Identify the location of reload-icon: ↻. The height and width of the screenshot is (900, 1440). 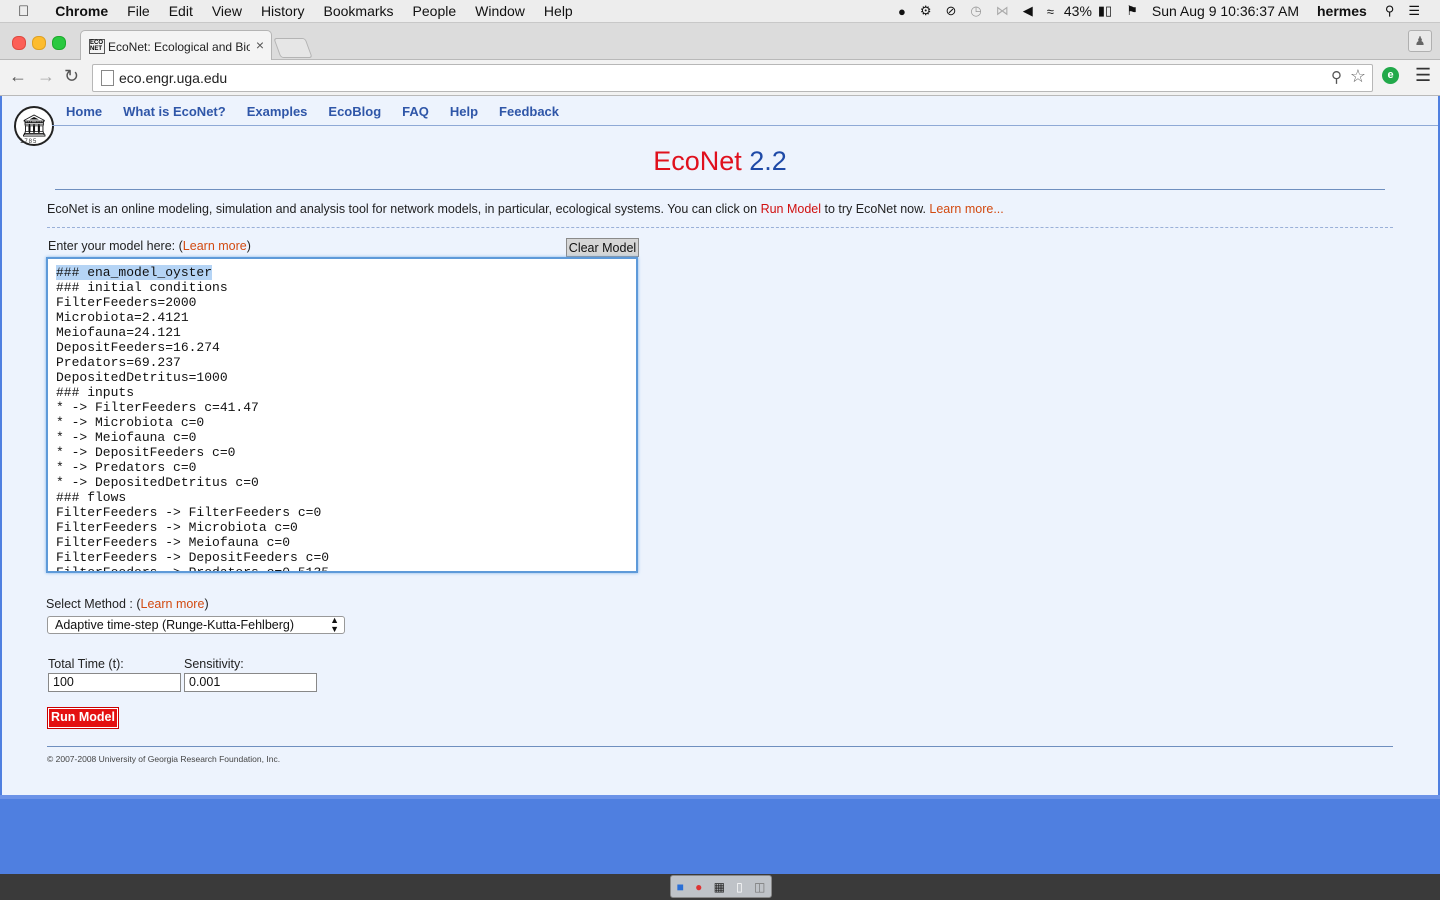
(71, 76).